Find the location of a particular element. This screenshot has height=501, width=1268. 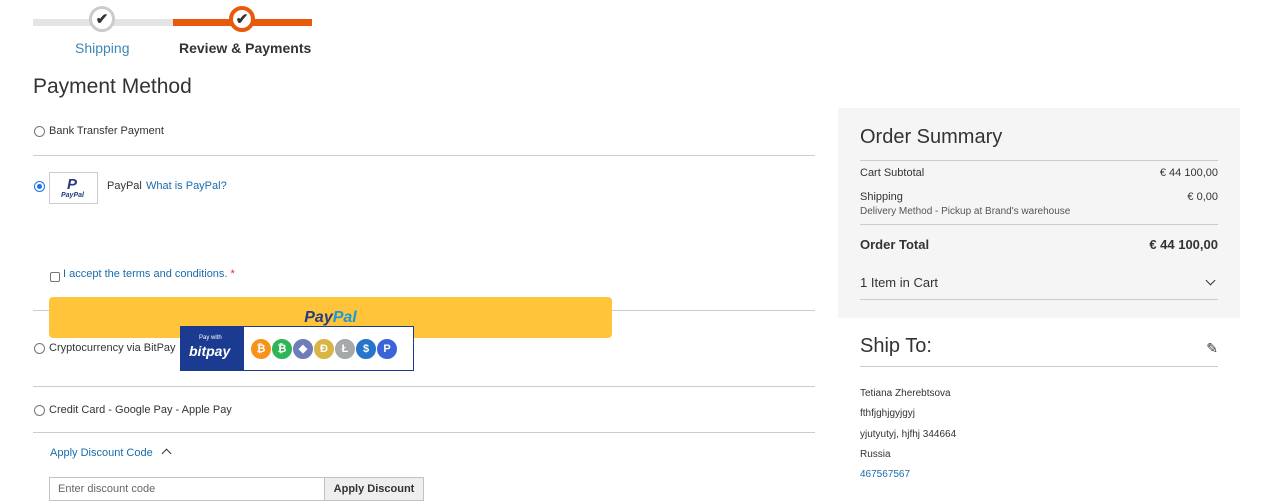

ethereum-icon: ◆ is located at coordinates (303, 348).